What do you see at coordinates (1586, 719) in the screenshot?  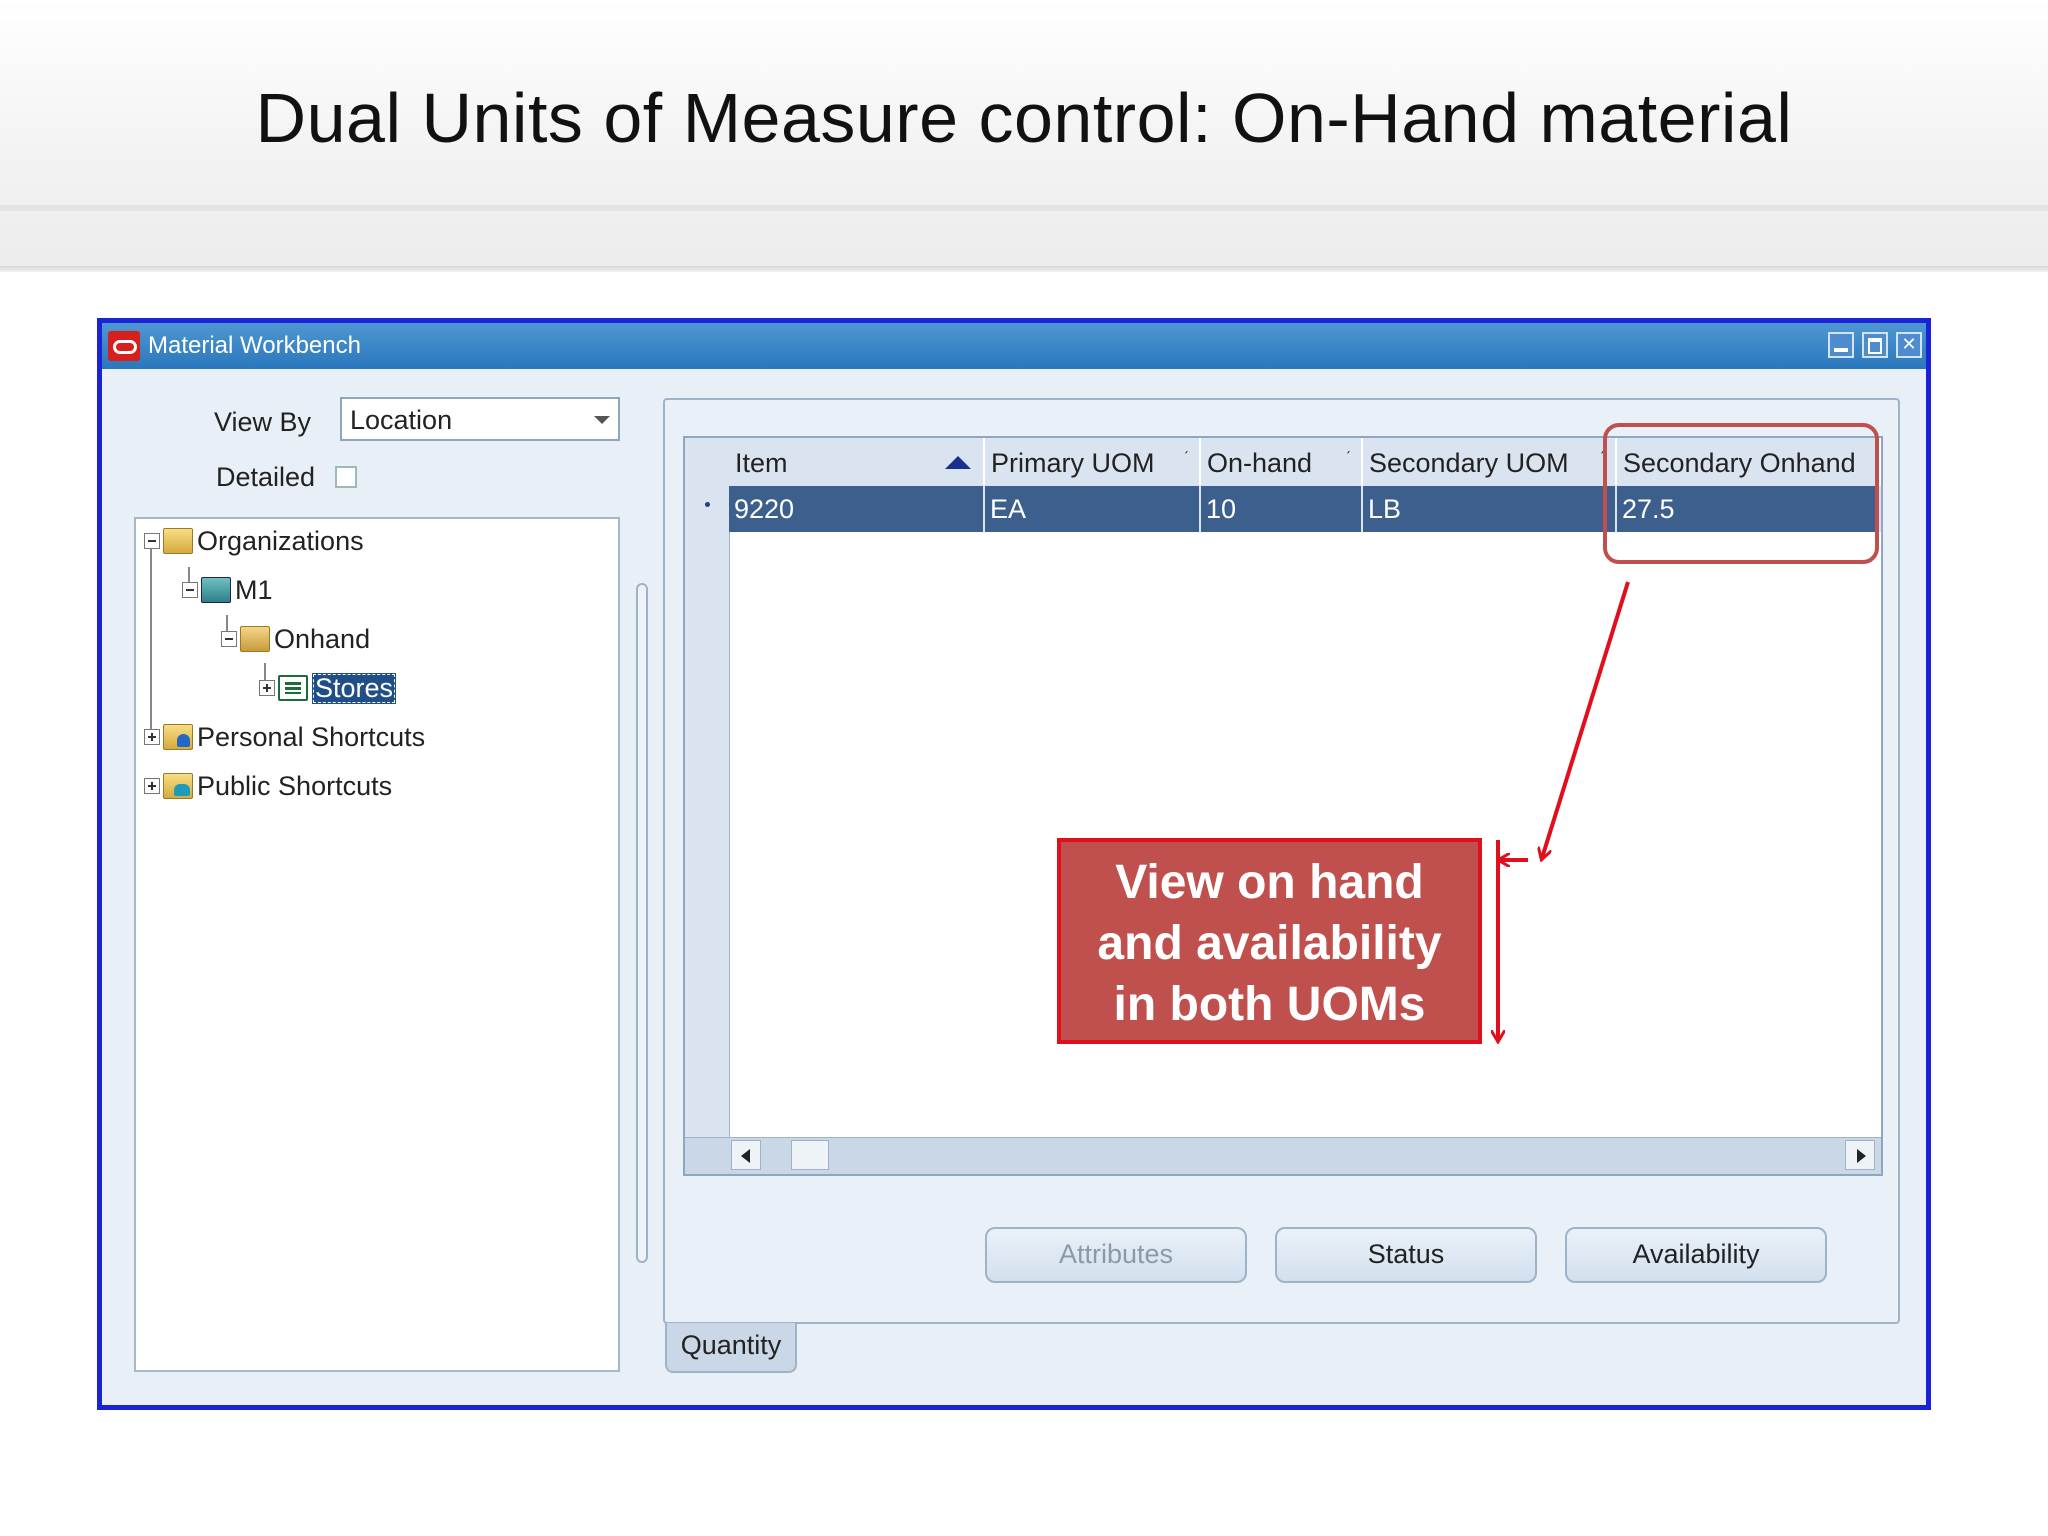 I see `arrow-pointer` at bounding box center [1586, 719].